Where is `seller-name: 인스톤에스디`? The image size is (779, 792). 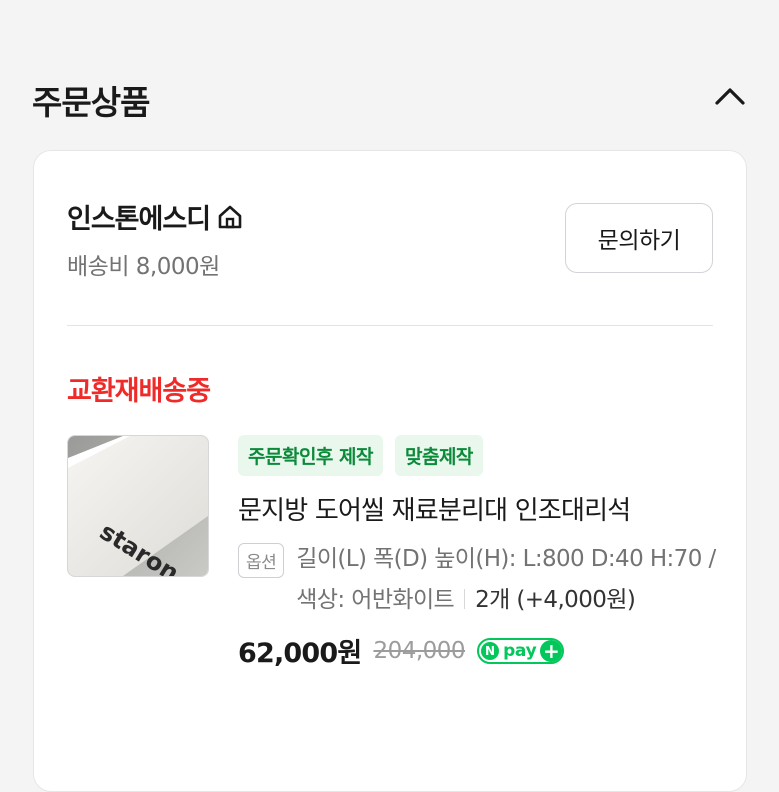 seller-name: 인스톤에스디 is located at coordinates (155, 216).